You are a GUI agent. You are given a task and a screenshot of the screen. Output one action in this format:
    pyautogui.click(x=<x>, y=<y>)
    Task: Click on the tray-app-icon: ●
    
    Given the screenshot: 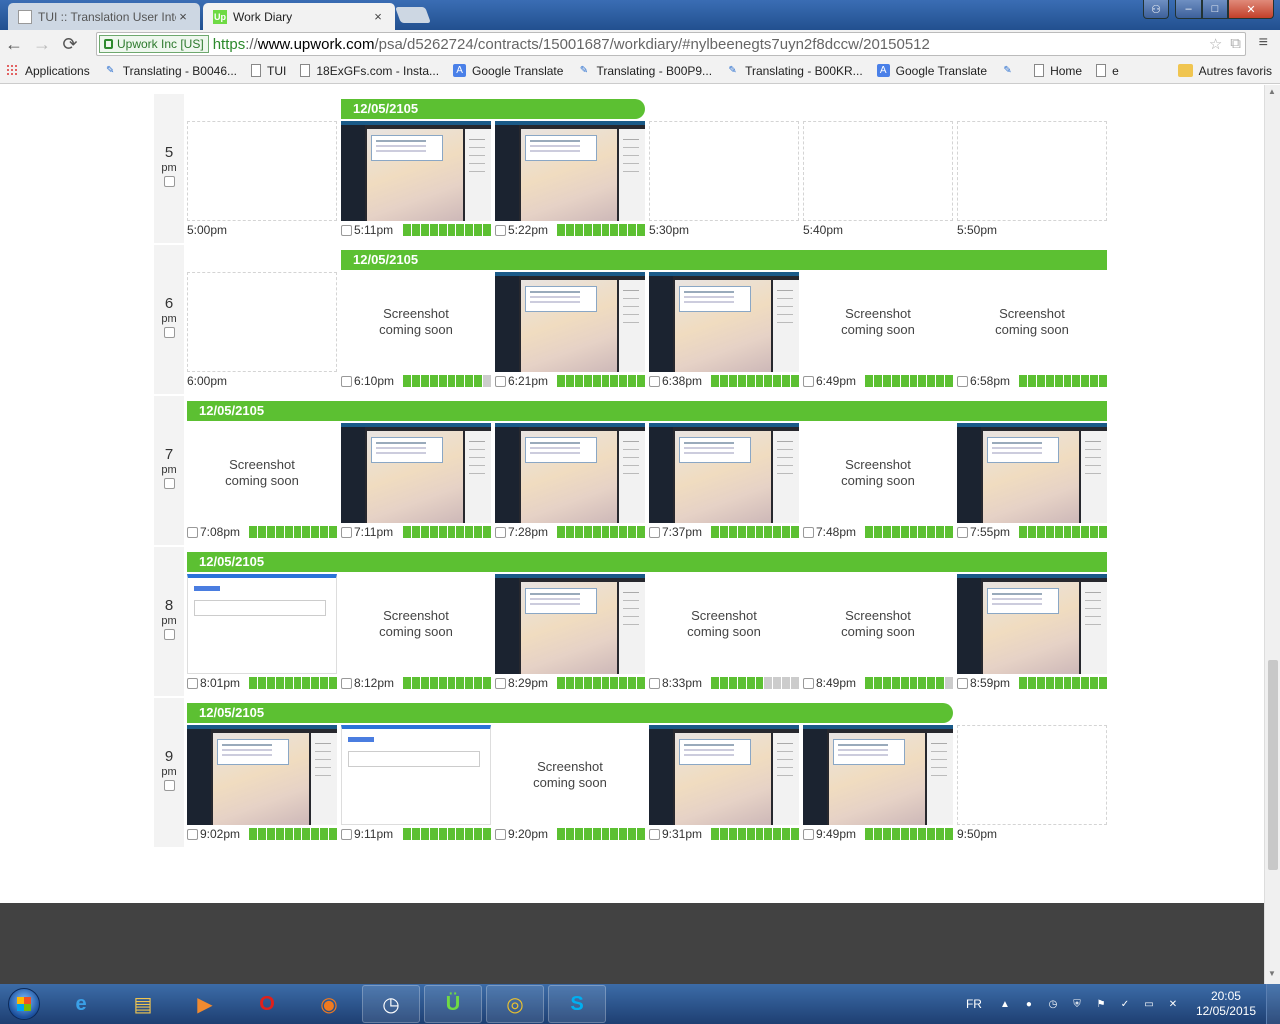 What is the action you would take?
    pyautogui.click(x=1029, y=1004)
    